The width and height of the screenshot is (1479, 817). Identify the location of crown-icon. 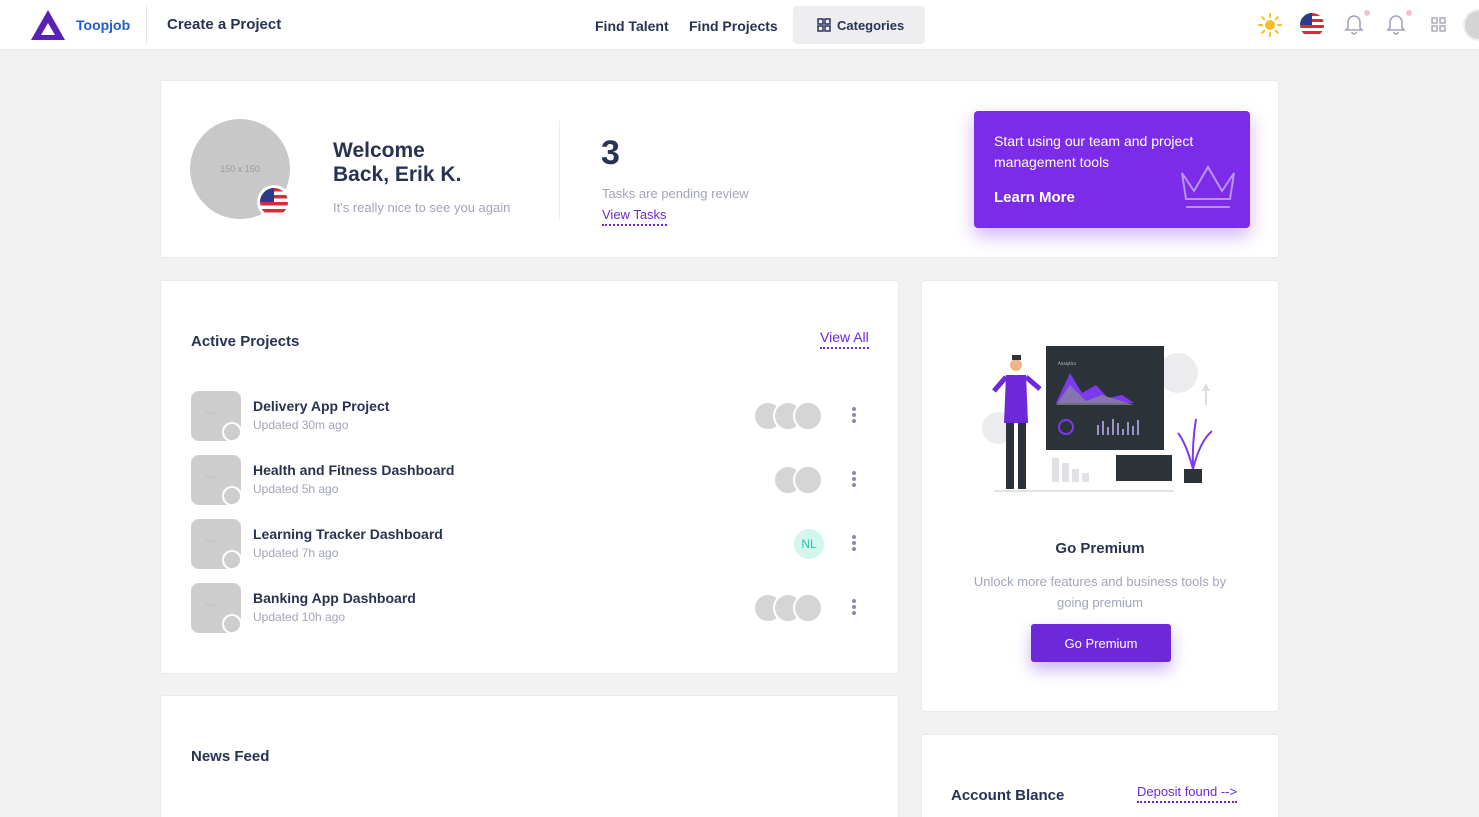
(1208, 186).